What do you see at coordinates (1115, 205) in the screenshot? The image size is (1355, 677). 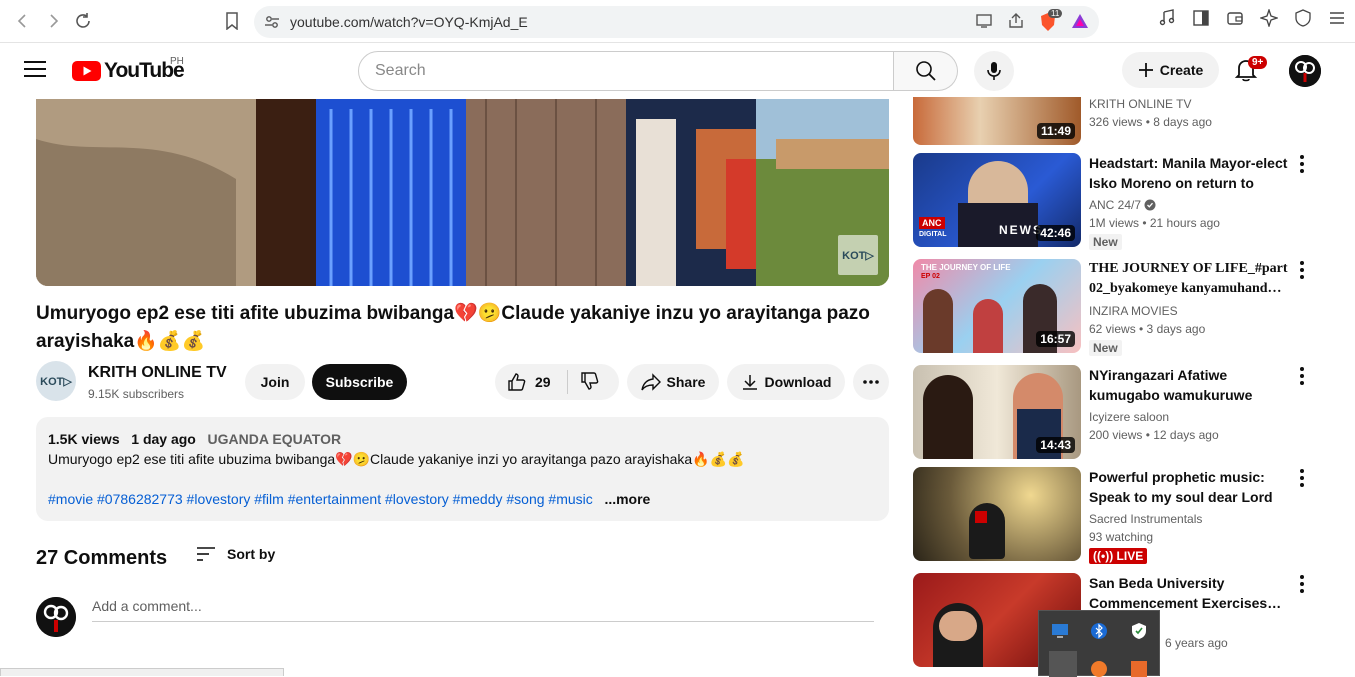 I see `channel-label: ANC 24/7` at bounding box center [1115, 205].